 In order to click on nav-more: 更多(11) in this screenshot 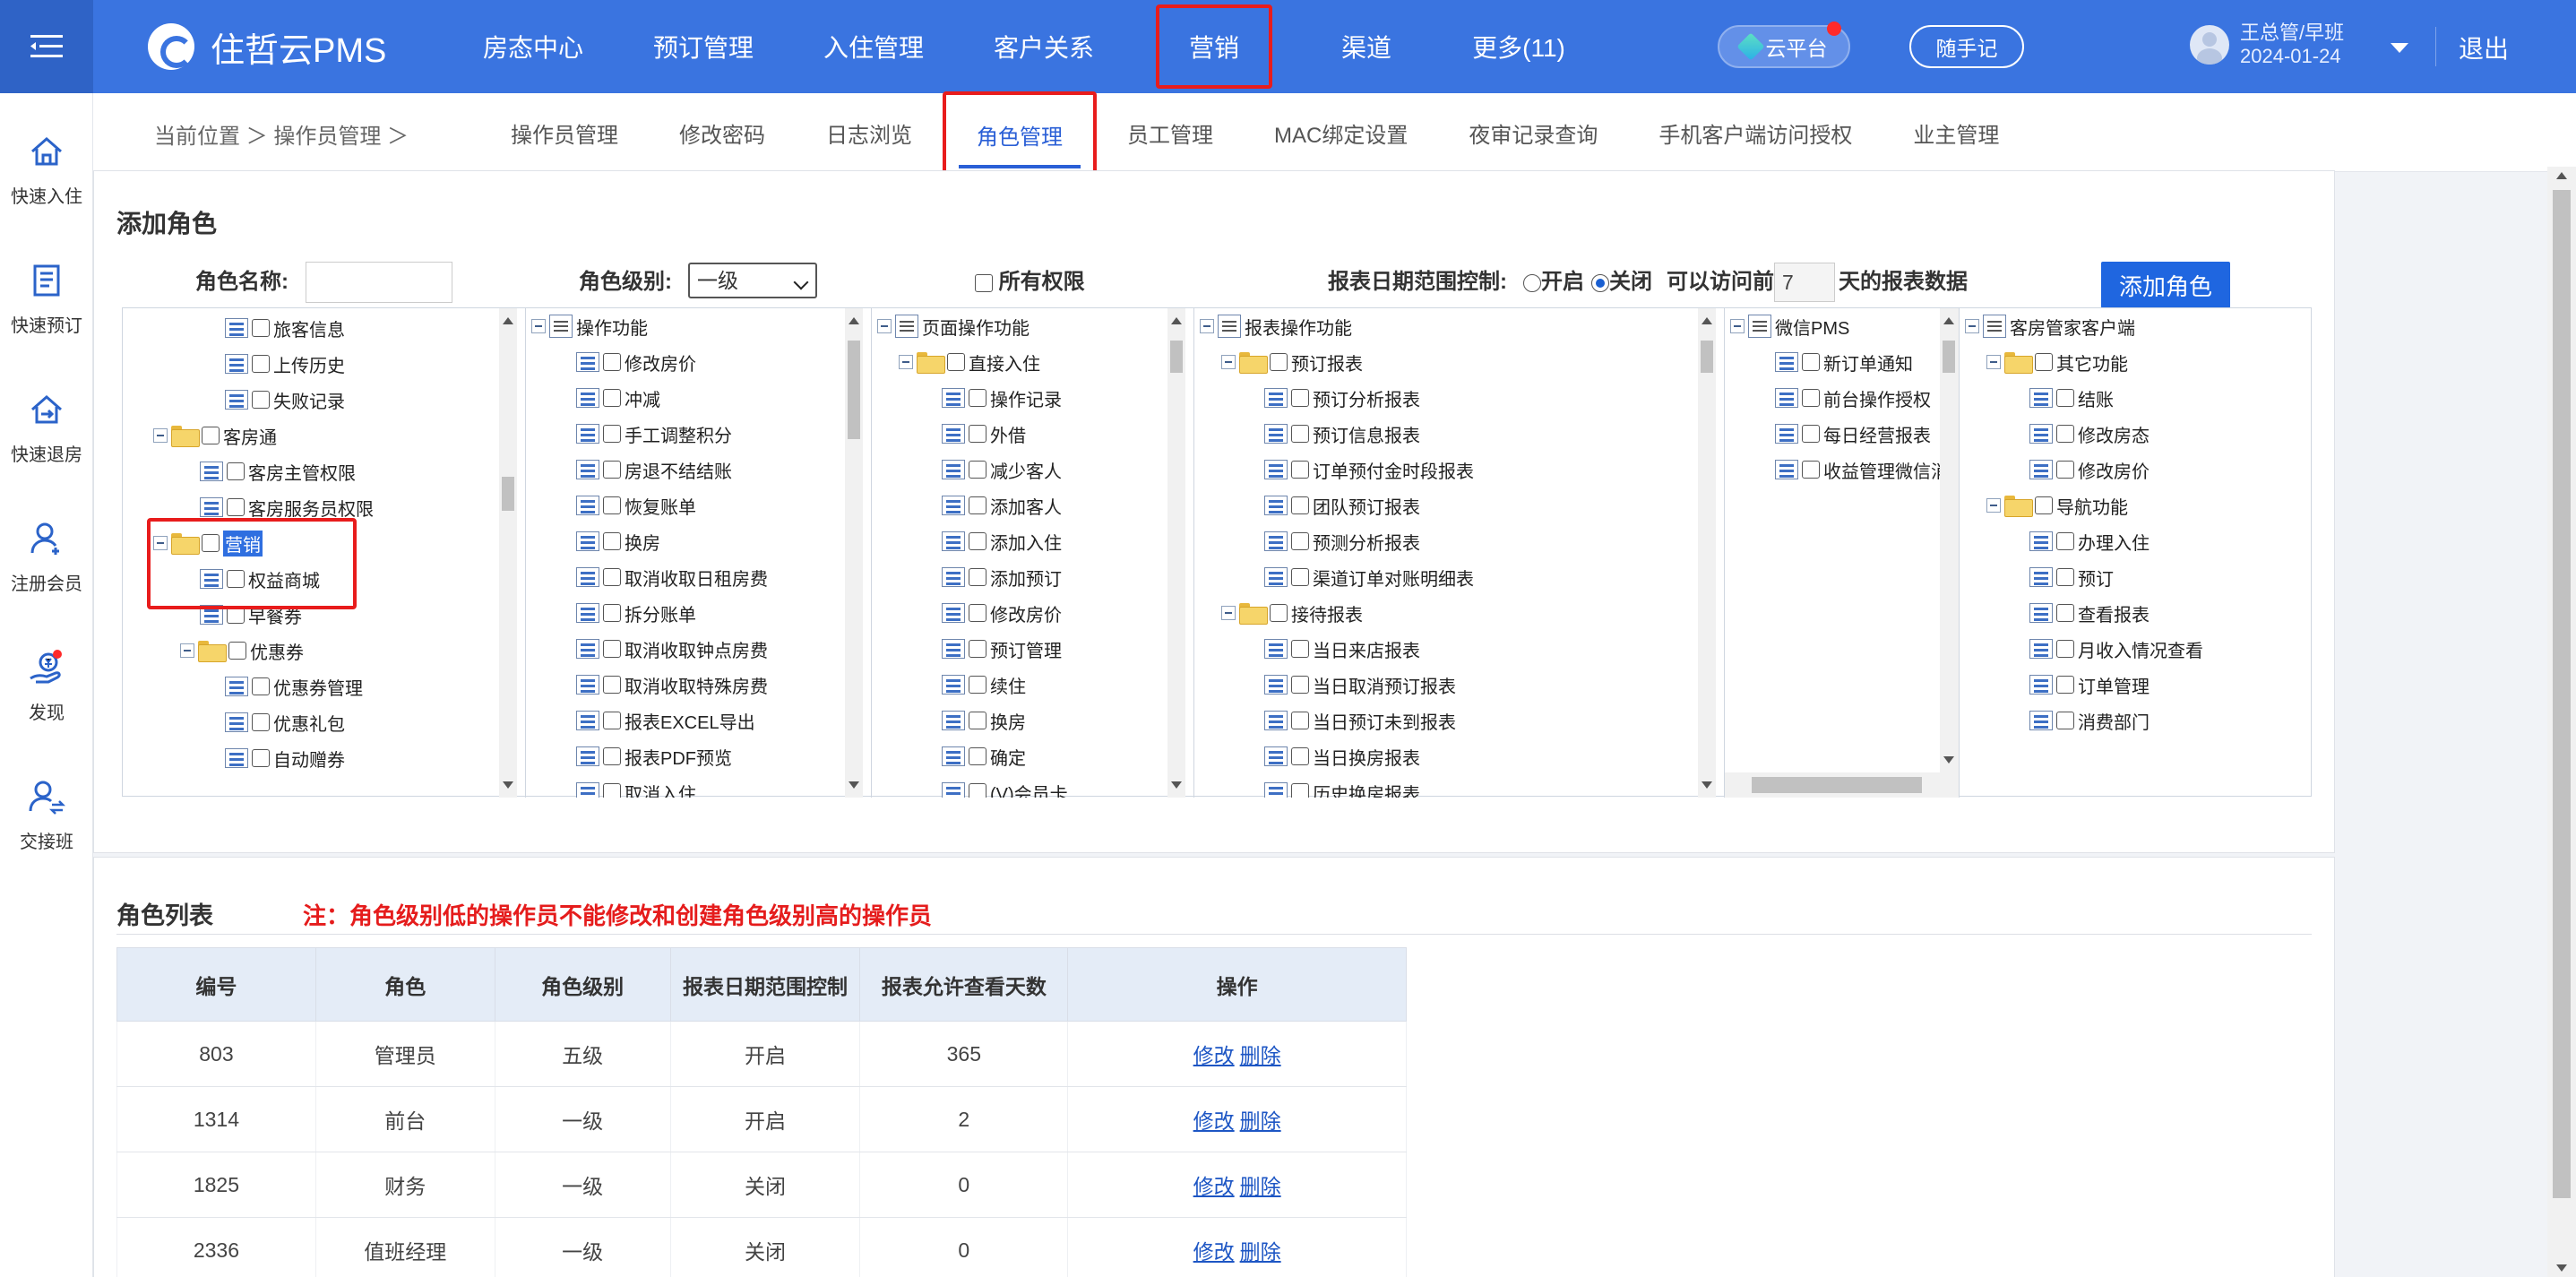, I will do `click(1519, 46)`.